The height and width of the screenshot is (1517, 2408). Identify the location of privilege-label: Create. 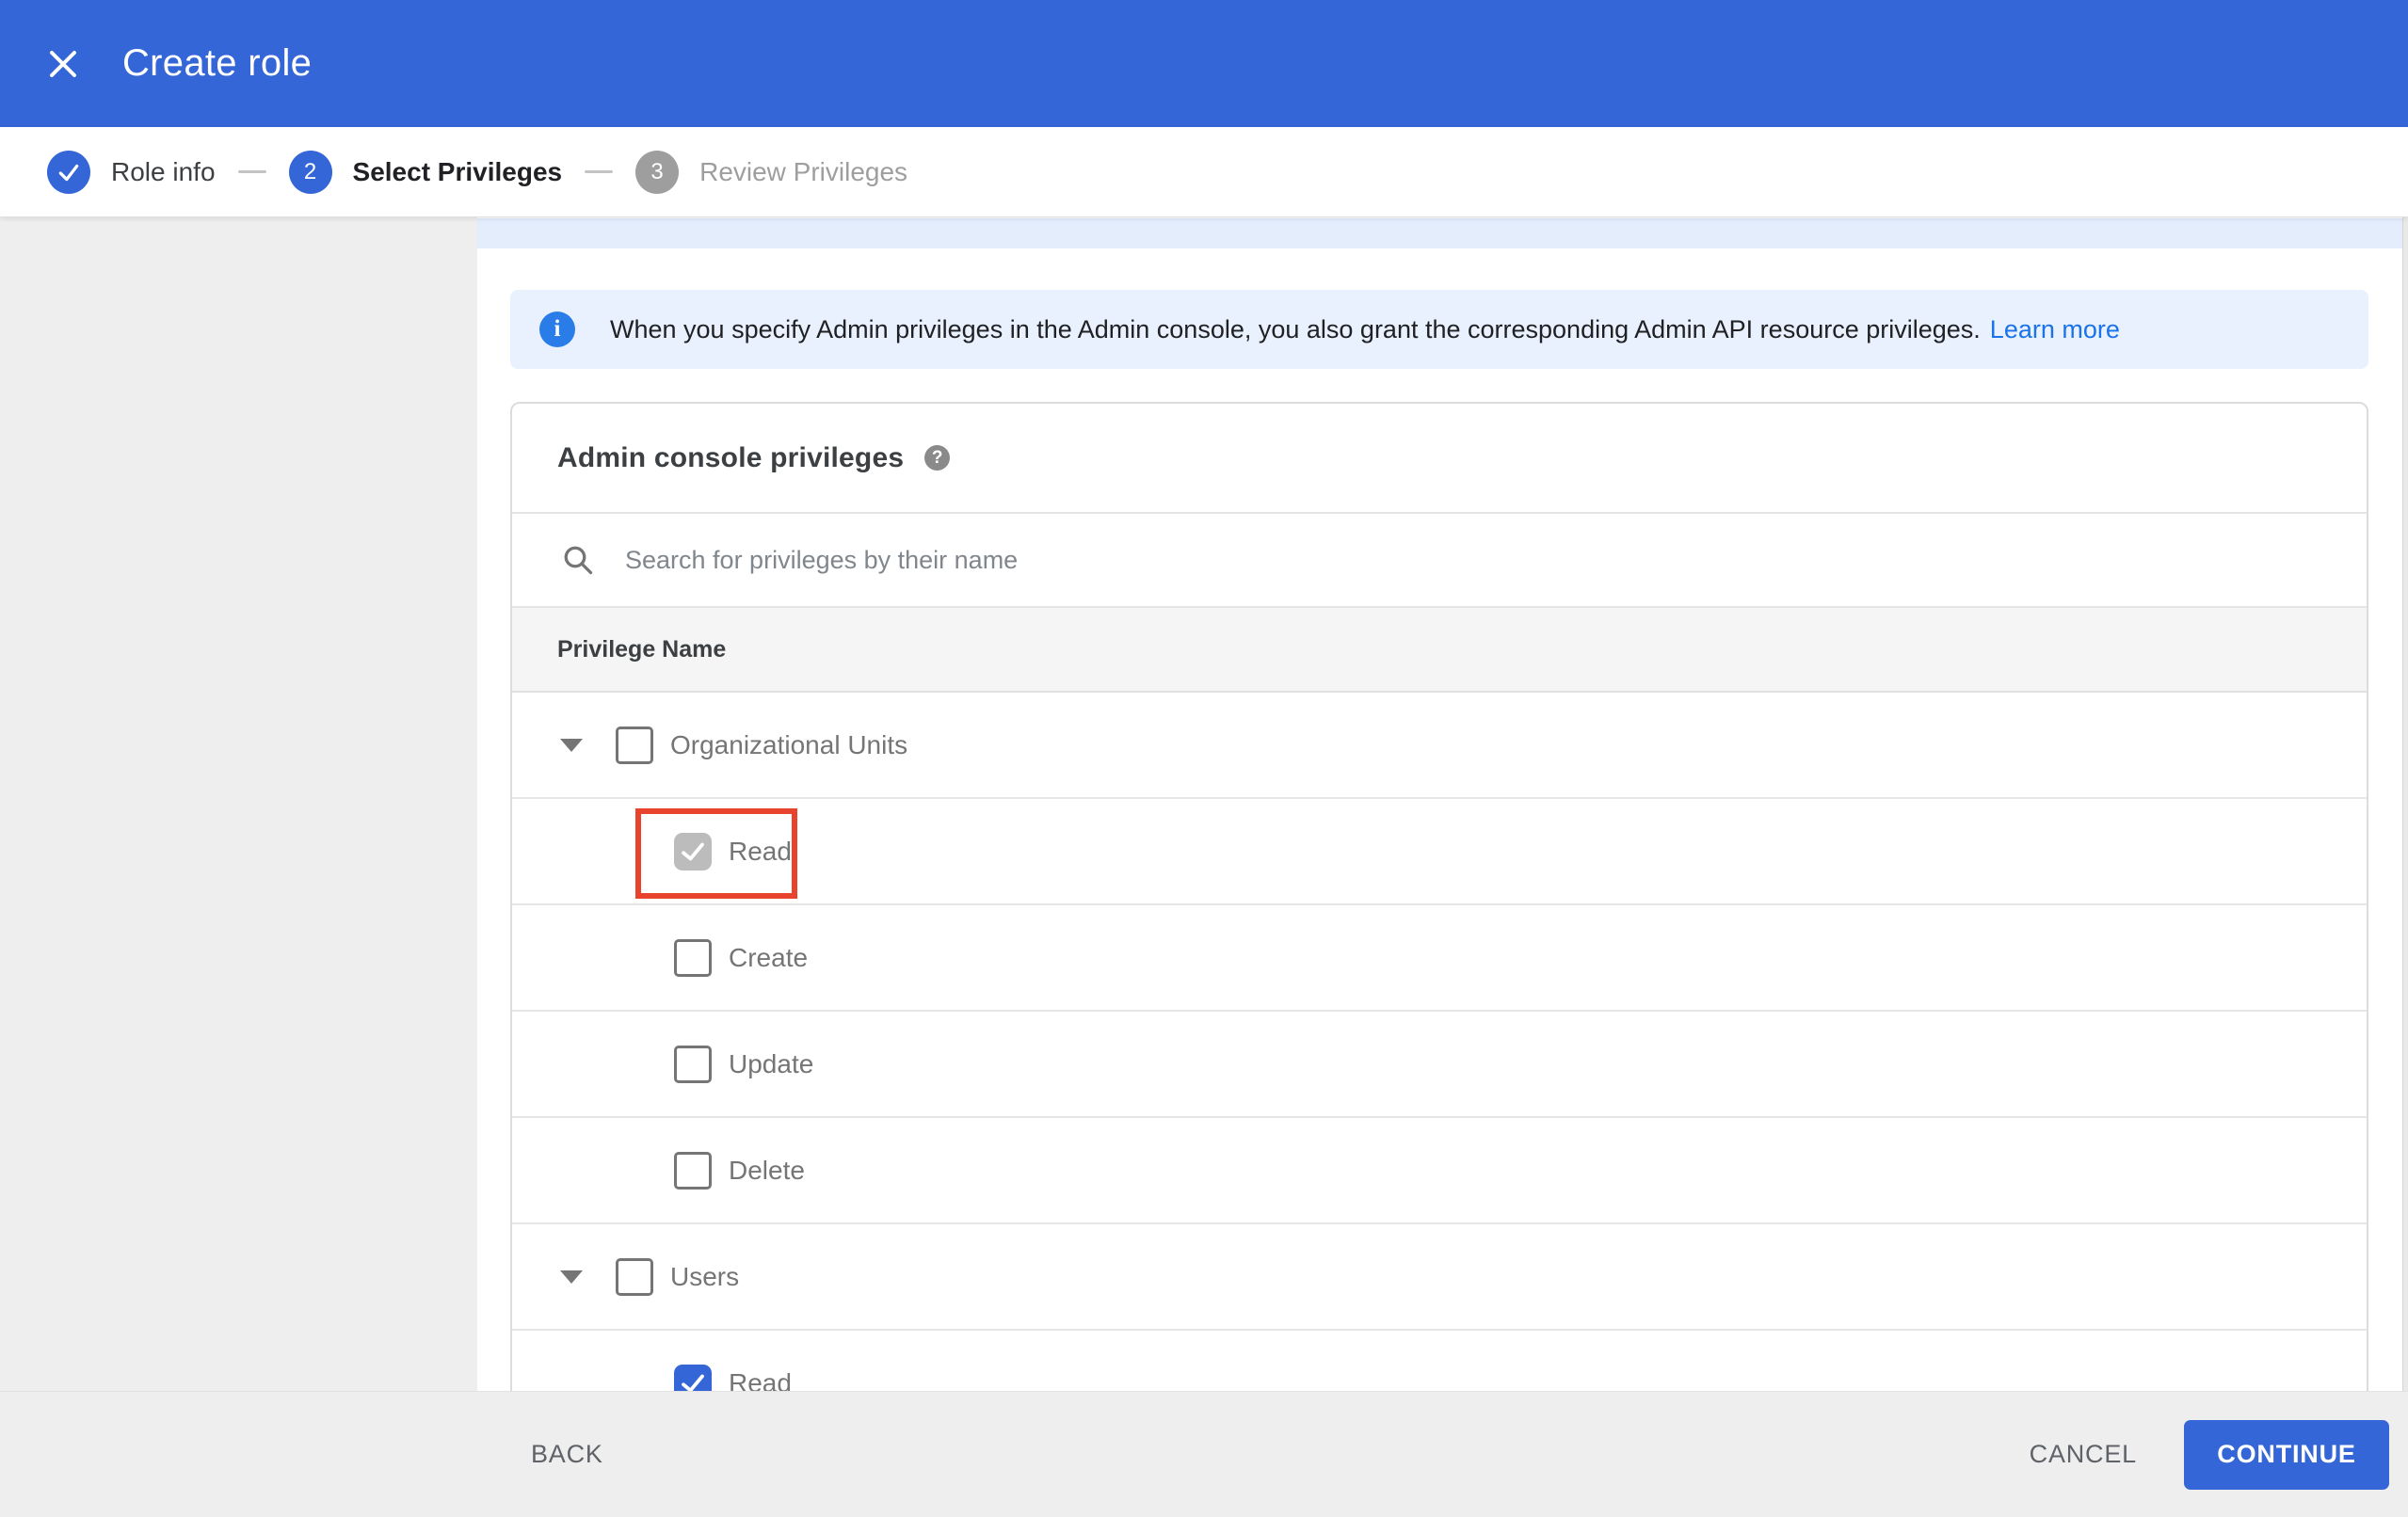
(769, 957).